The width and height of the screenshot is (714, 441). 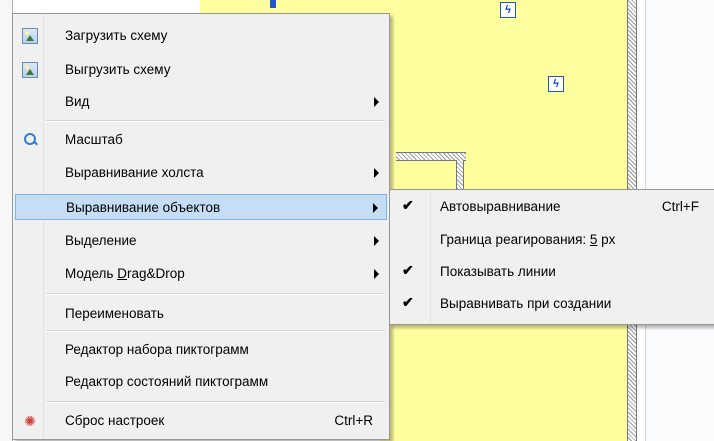 I want to click on menu-item-label: Модель Drag&Drop, so click(x=125, y=273).